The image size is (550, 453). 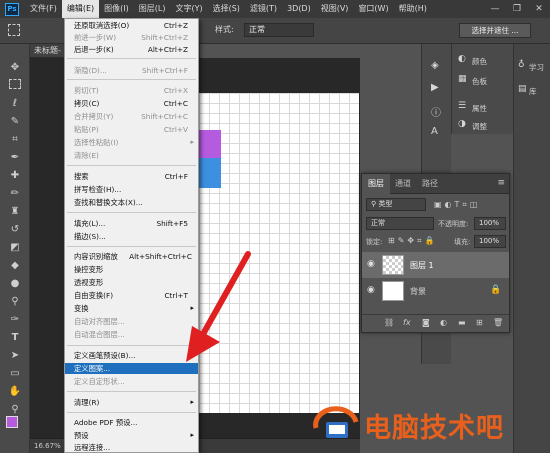 I want to click on menu-item-free-transform: 自由变换(F) Ctrl+T, so click(x=131, y=295).